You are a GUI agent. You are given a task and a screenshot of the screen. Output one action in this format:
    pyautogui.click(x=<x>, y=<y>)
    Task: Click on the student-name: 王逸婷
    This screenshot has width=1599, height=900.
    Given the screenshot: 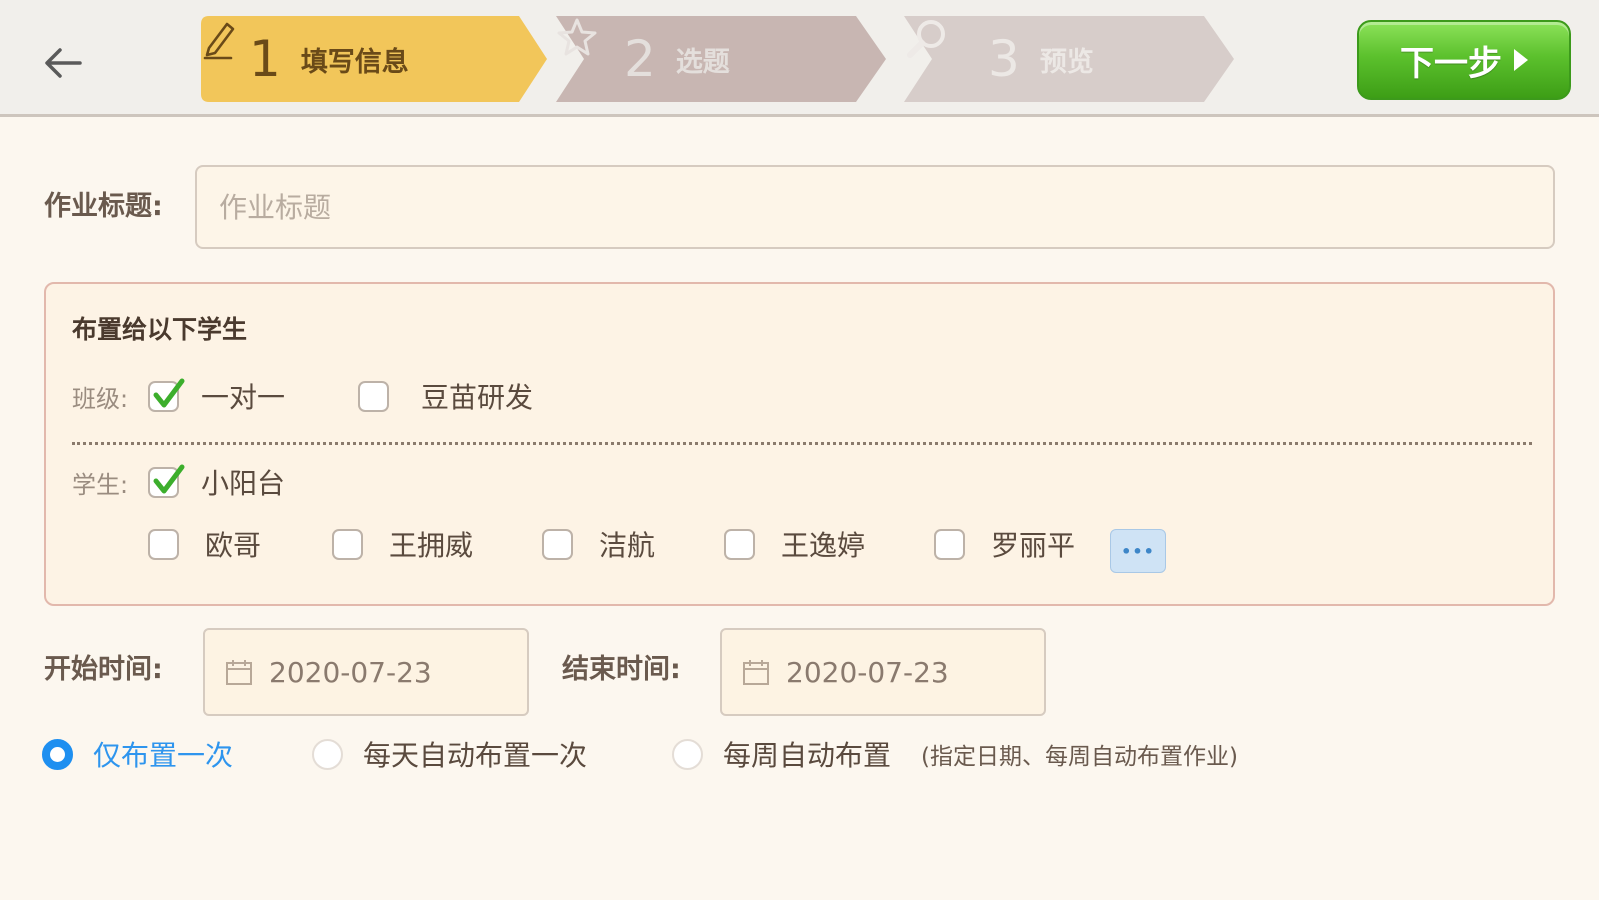 What is the action you would take?
    pyautogui.click(x=823, y=545)
    